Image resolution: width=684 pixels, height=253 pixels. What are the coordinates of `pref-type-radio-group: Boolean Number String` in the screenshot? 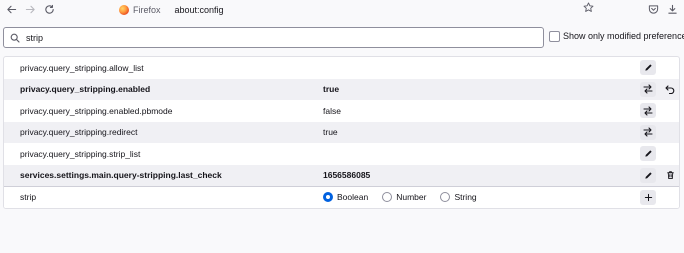 It's located at (407, 197).